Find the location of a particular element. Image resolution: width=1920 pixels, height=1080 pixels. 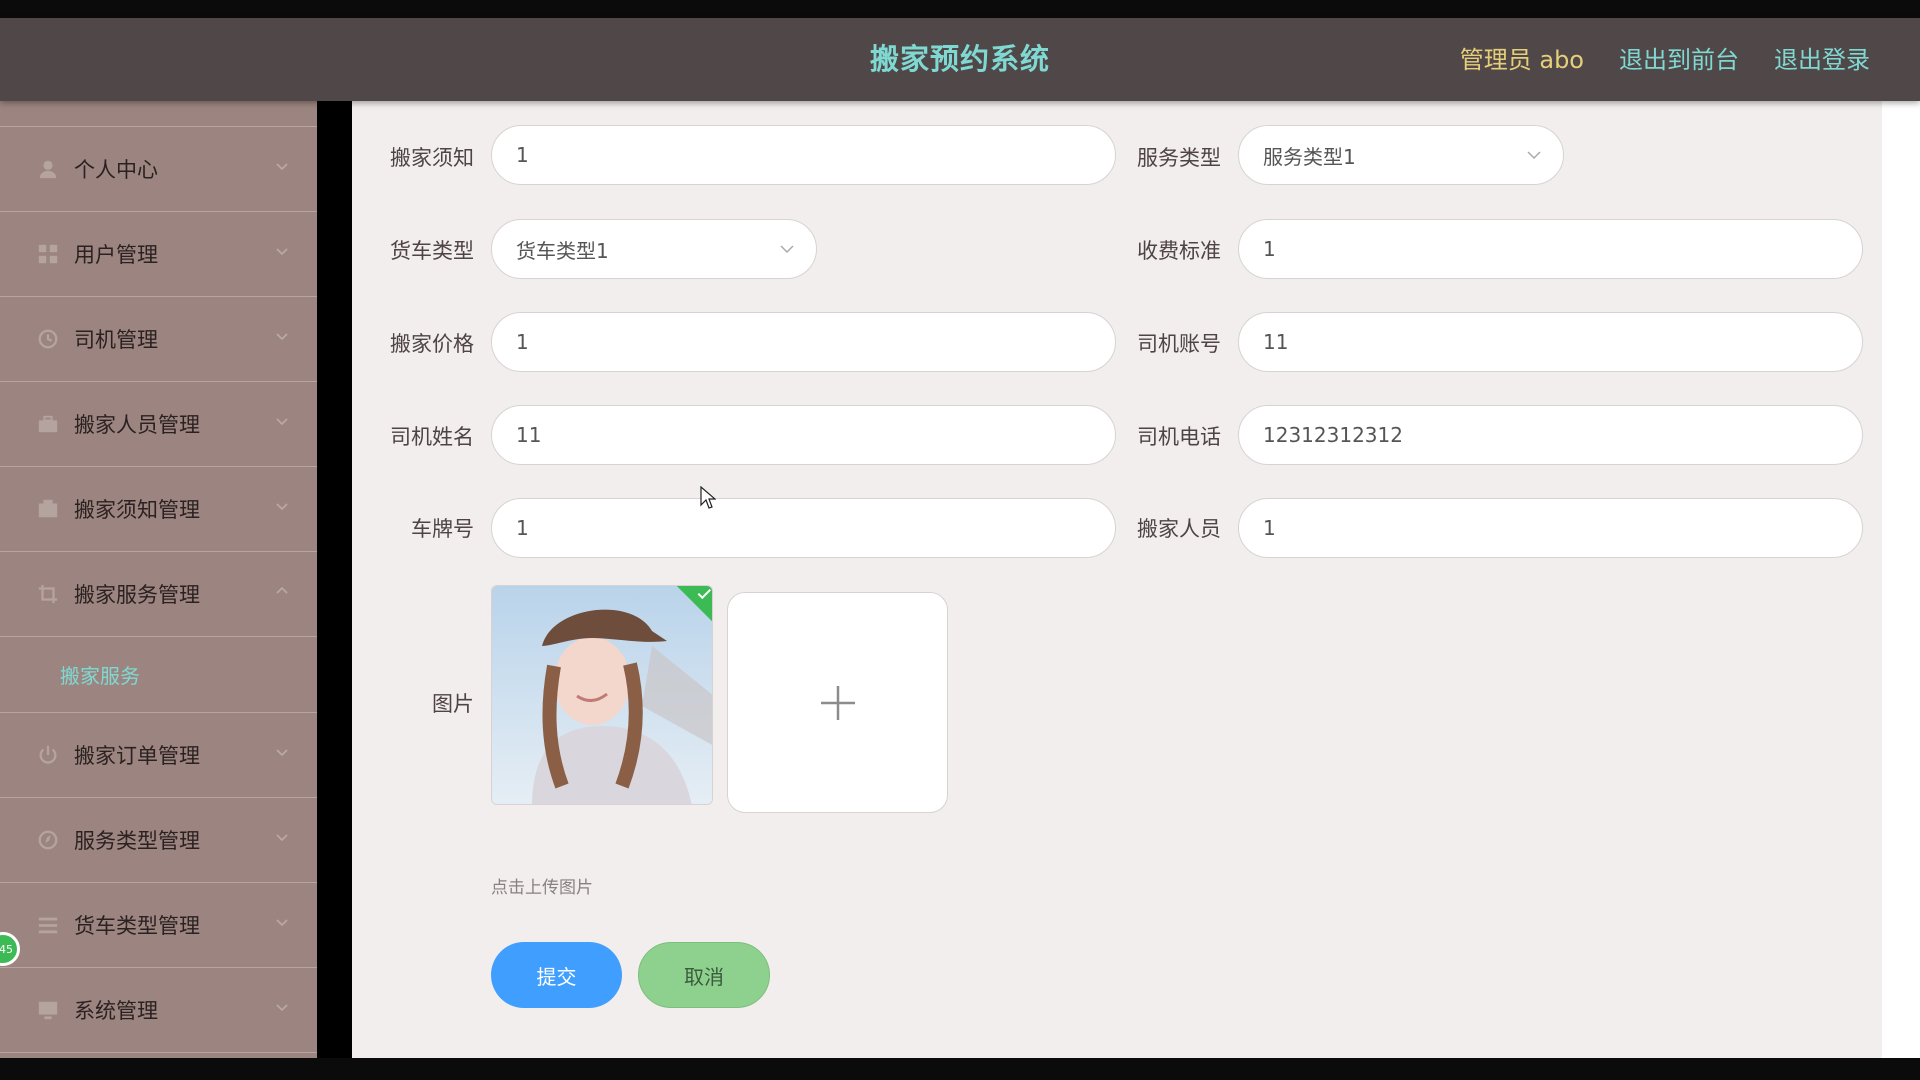

page-right-edge is located at coordinates (1901, 579).